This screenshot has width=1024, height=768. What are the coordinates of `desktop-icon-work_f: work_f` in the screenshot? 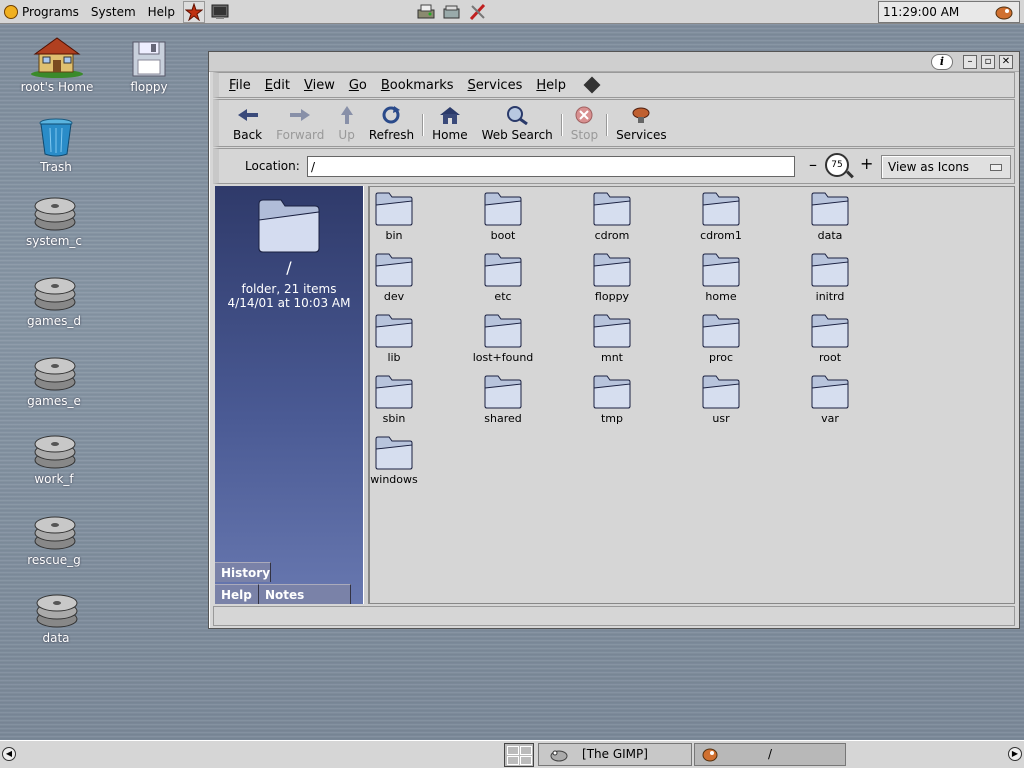 It's located at (54, 458).